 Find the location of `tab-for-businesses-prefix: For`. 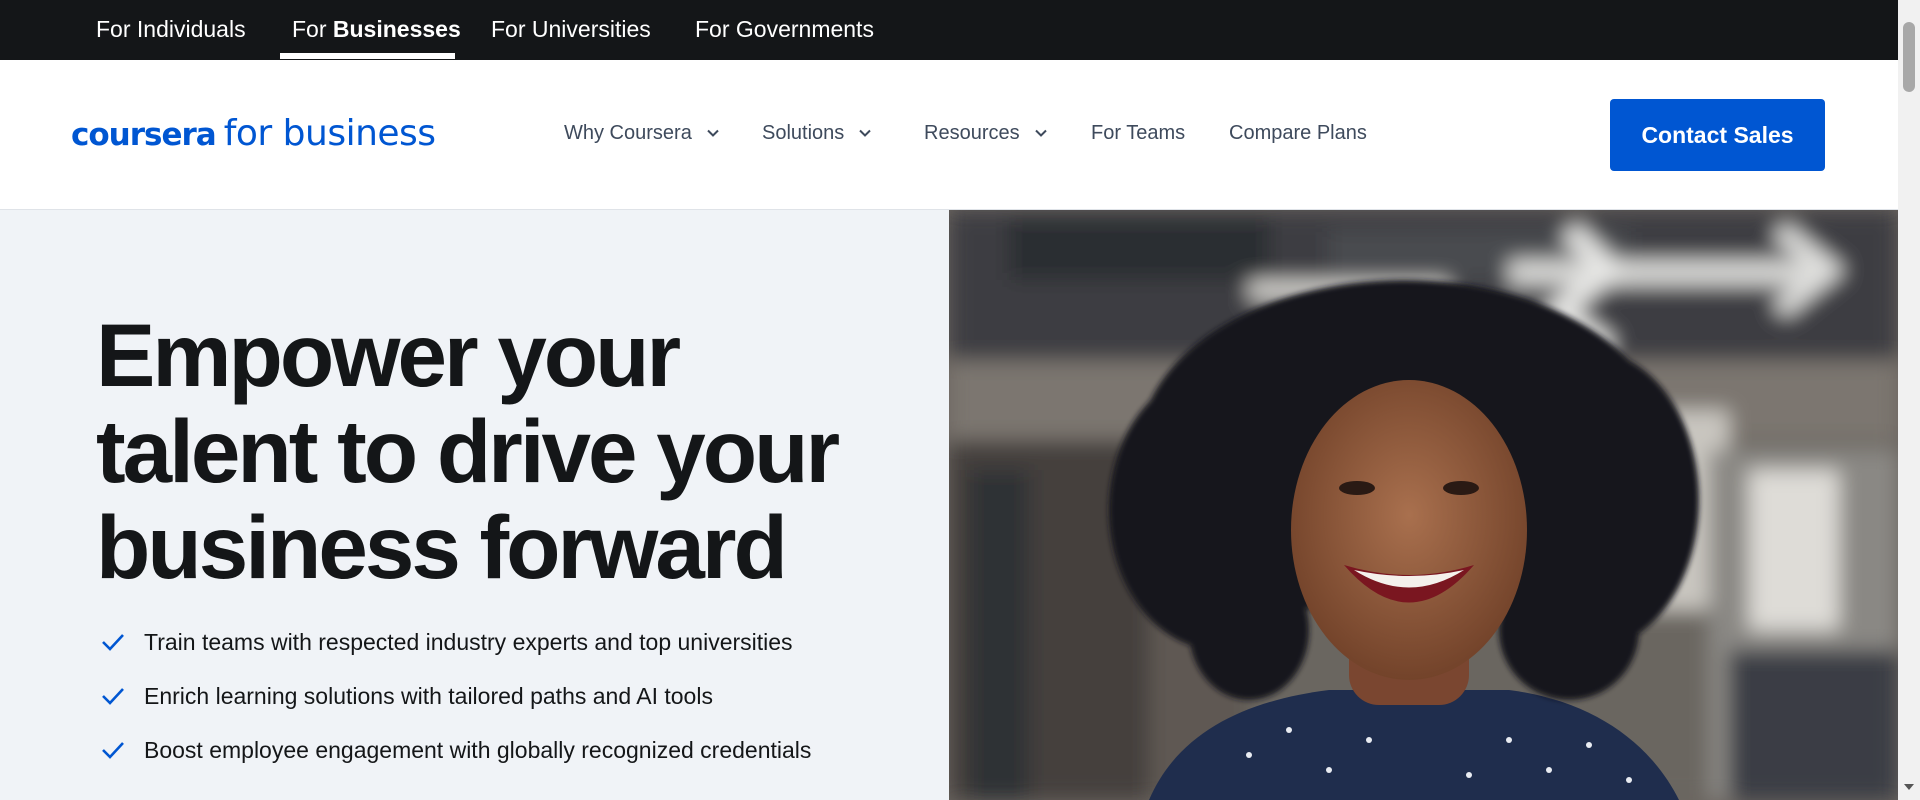

tab-for-businesses-prefix: For is located at coordinates (312, 29).